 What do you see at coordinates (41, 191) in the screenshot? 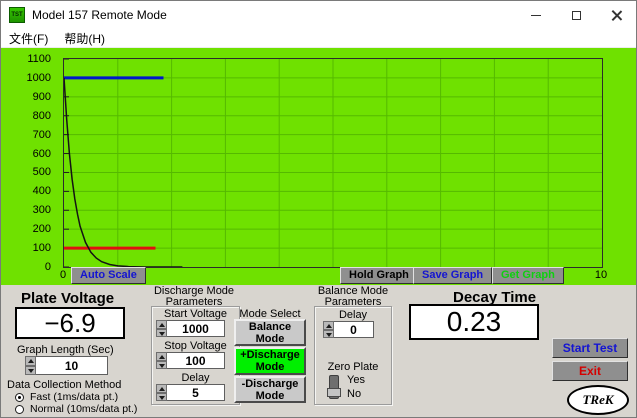
I see `y-tick-label: 400` at bounding box center [41, 191].